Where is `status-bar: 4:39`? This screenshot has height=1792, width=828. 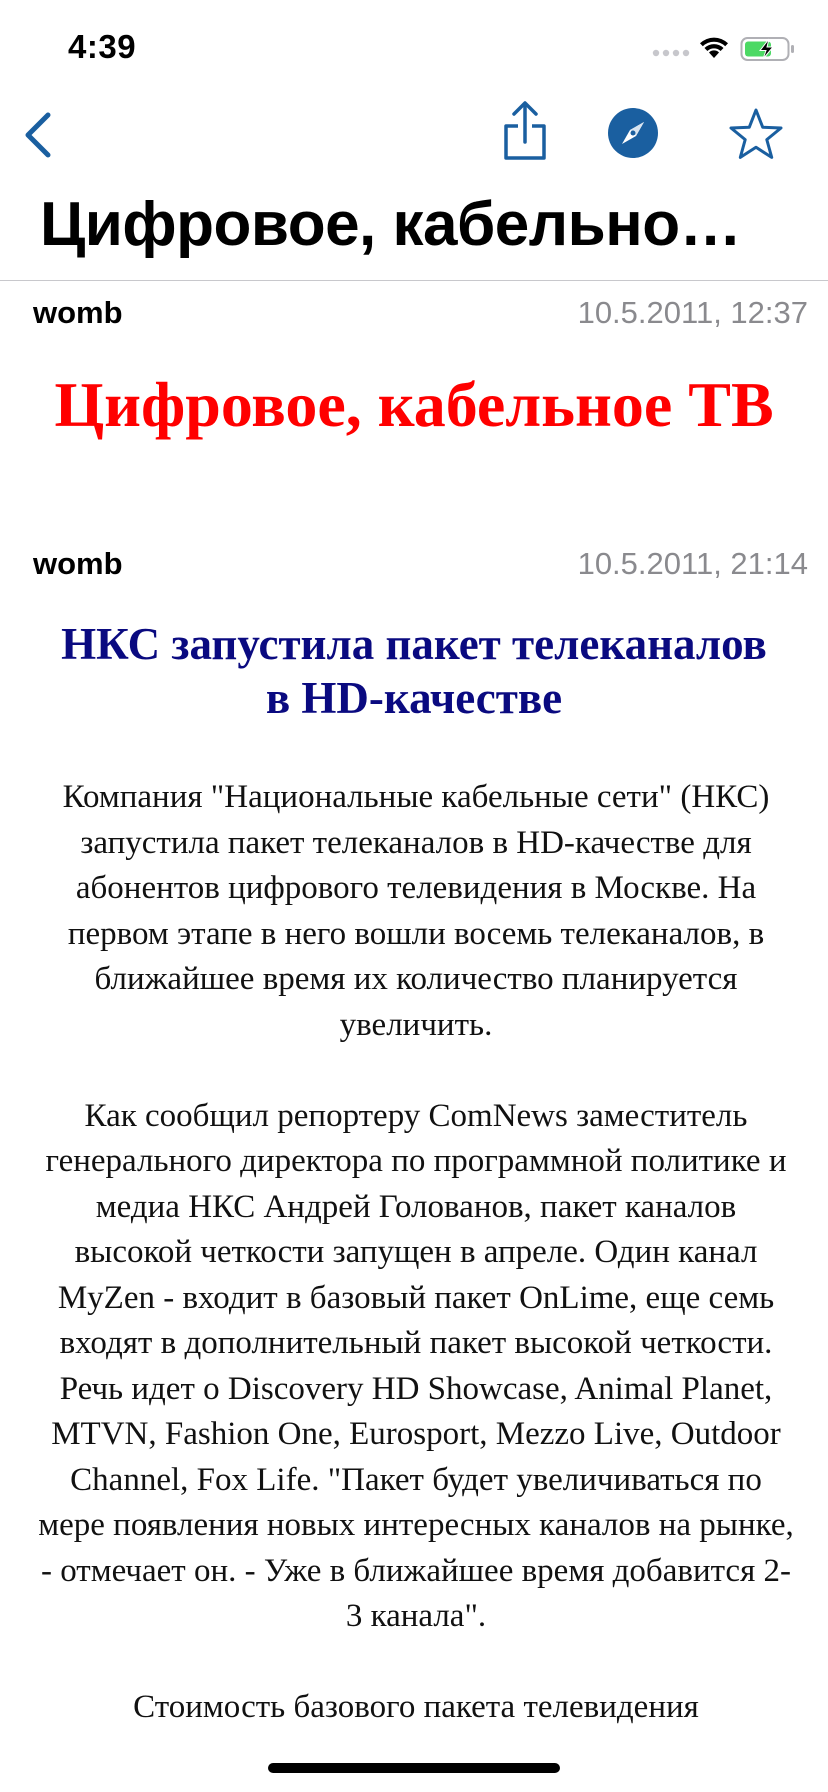
status-bar: 4:39 is located at coordinates (414, 50).